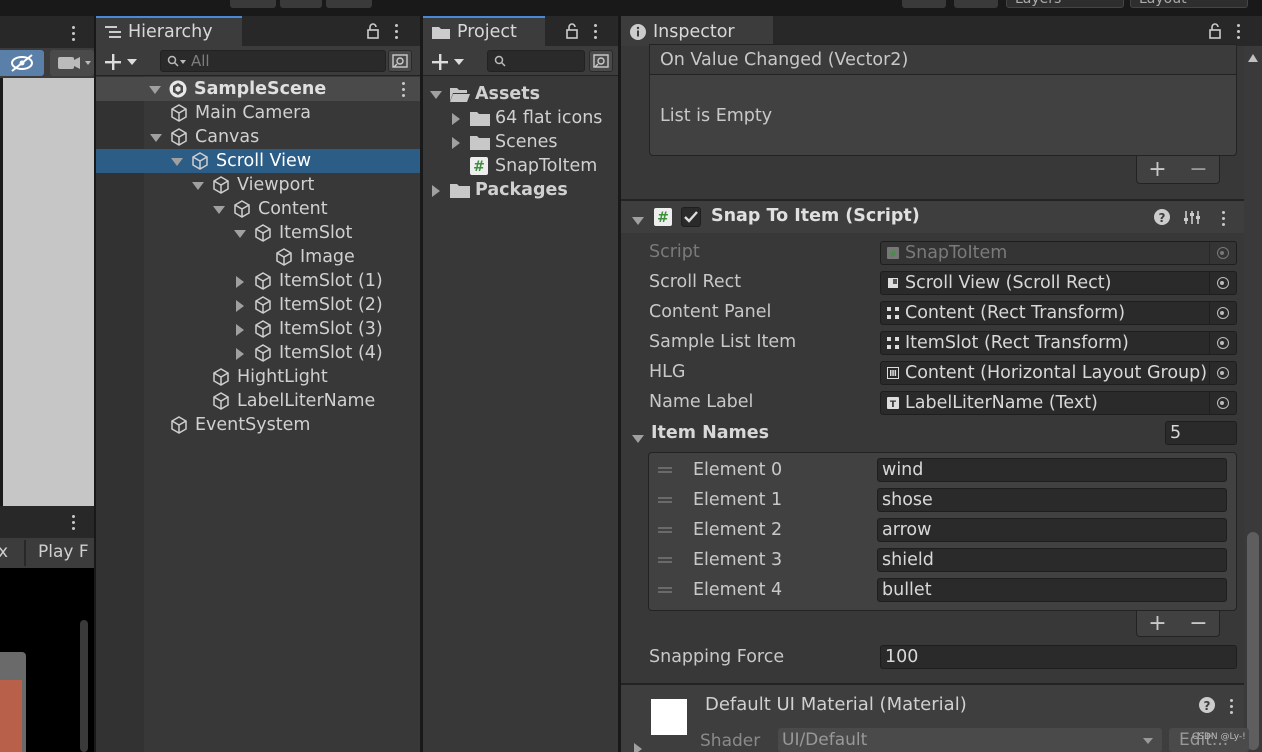 The image size is (1262, 752). Describe the element at coordinates (1157, 169) in the screenshot. I see `add-button: +` at that location.